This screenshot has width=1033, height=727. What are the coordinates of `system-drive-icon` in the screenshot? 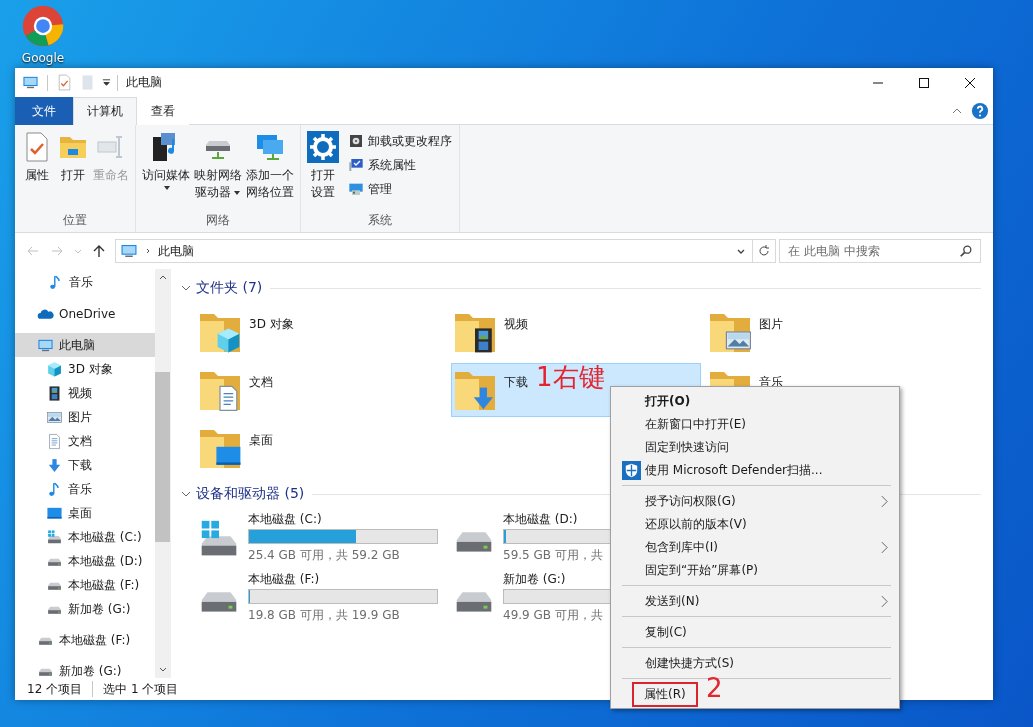 It's located at (54, 537).